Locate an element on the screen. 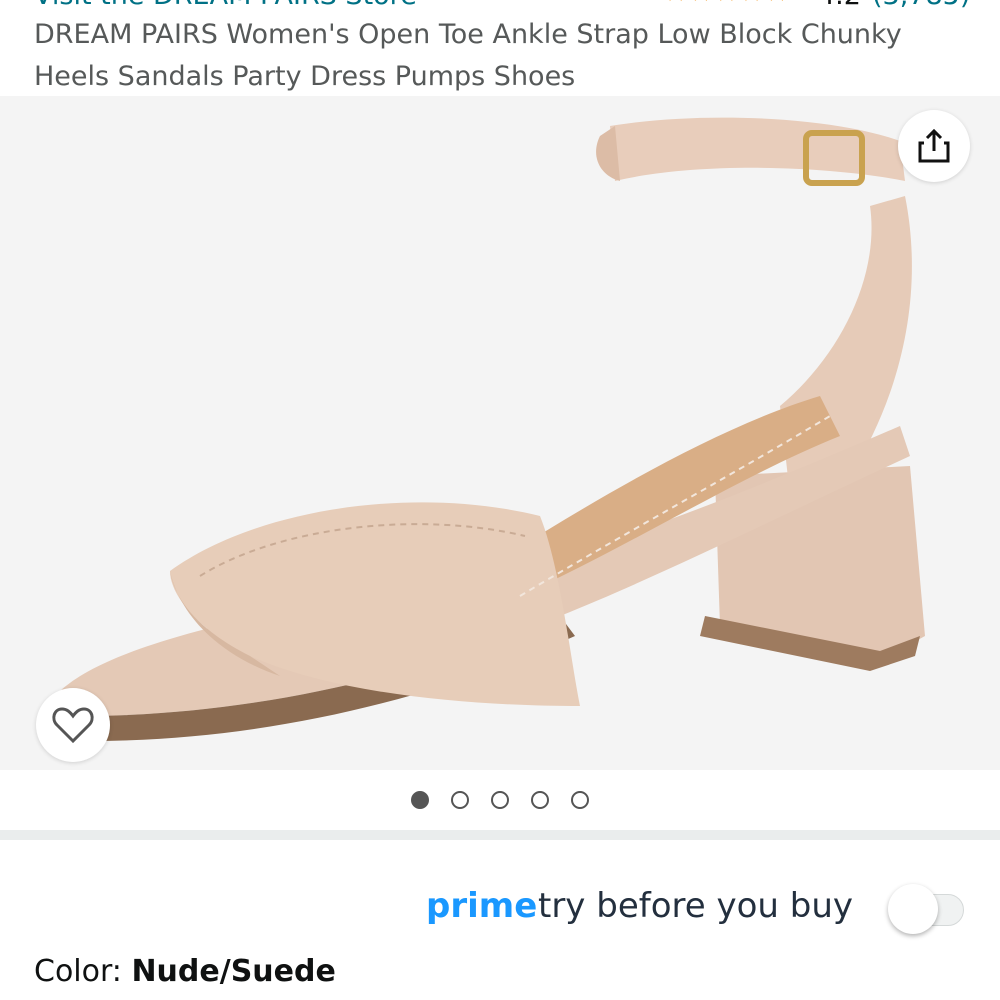 Image resolution: width=1000 pixels, height=1000 pixels. prime-try-before-you-buy: prime try before you buy is located at coordinates (500, 906).